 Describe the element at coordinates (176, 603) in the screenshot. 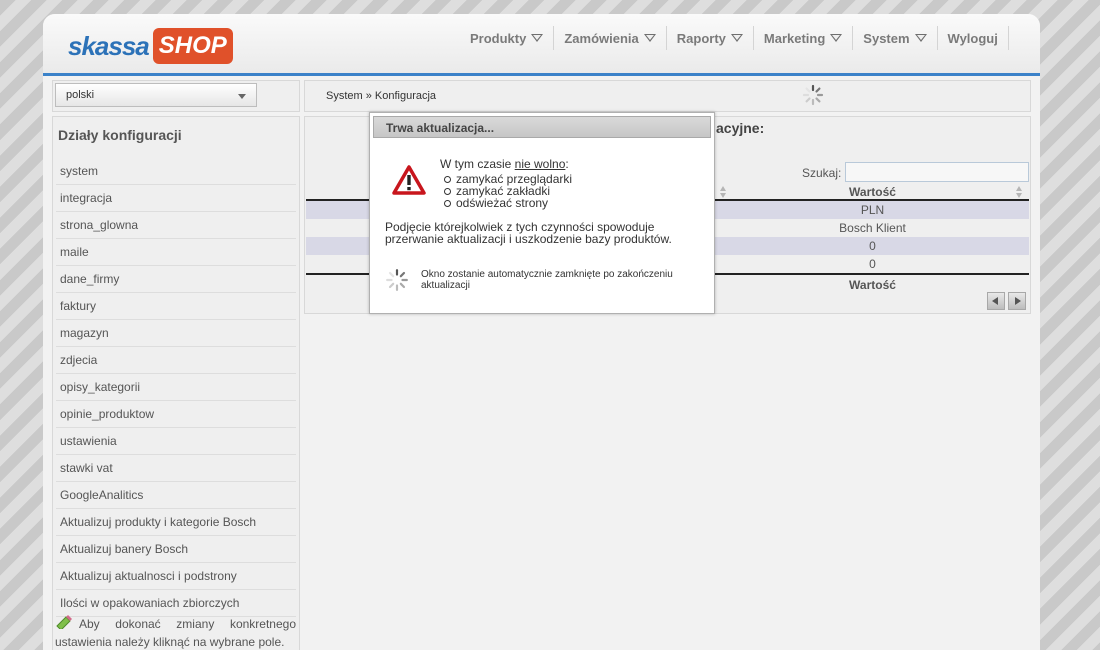

I see `sidebar-item-ilosci-w-opakowaniach: Ilości w opakowaniach zbiorczych` at that location.